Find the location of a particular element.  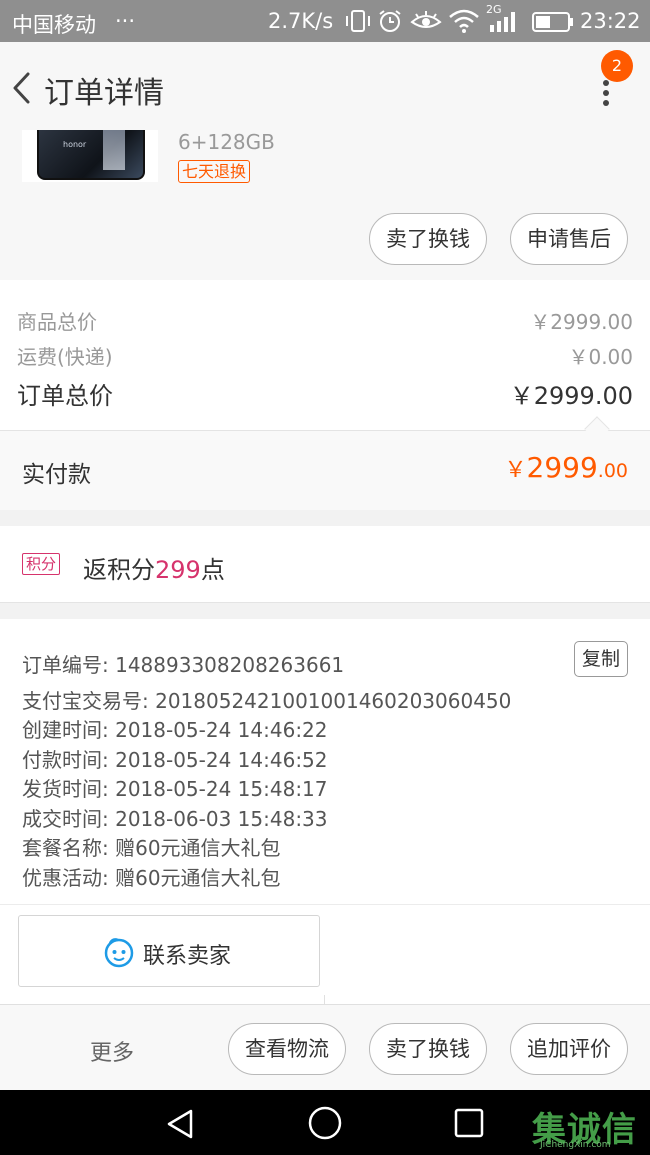

order-number: 订单编号: 148893308208263661 is located at coordinates (183, 665).